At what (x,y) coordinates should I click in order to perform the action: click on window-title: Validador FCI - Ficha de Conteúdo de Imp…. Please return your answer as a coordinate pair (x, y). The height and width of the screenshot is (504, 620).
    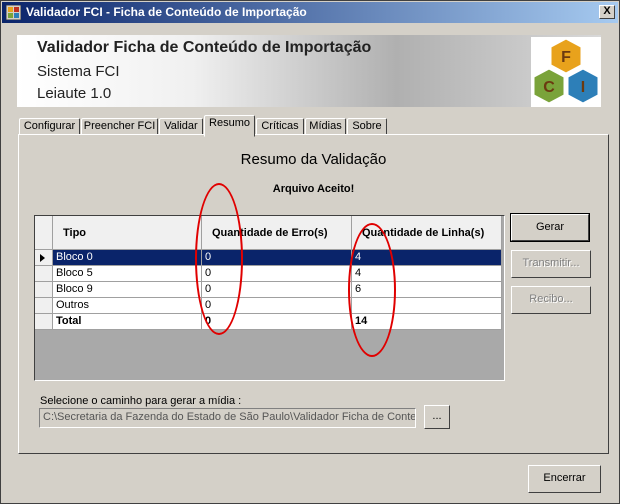
    Looking at the image, I should click on (166, 12).